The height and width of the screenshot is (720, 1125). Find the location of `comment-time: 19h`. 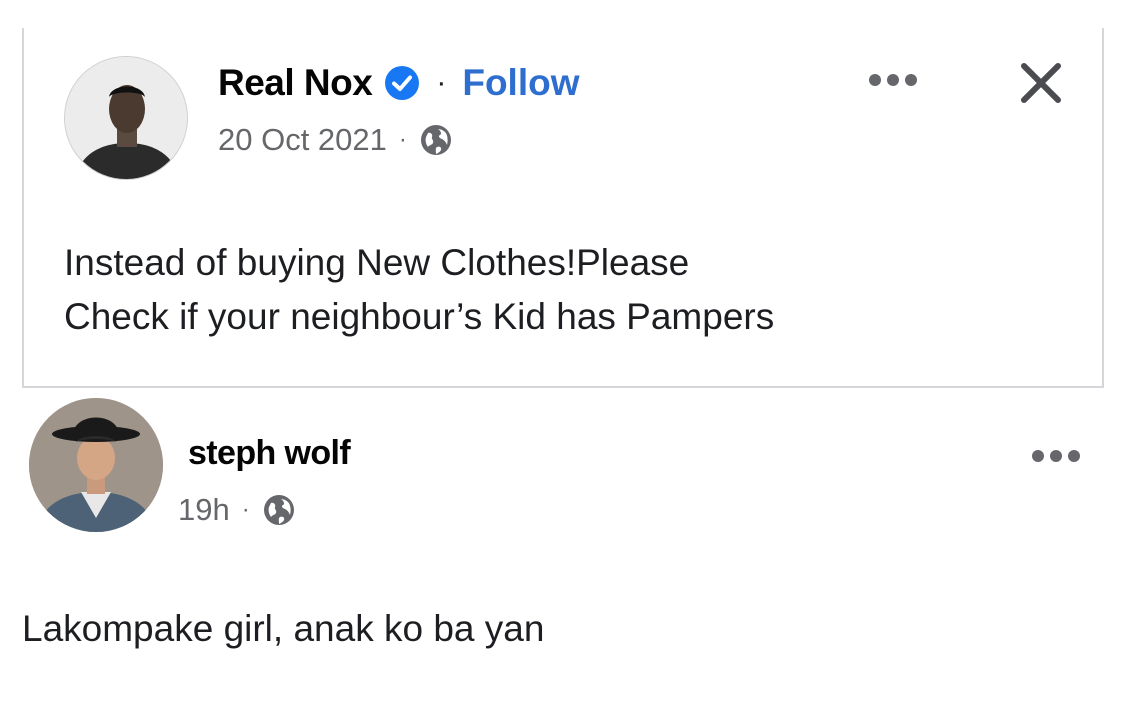

comment-time: 19h is located at coordinates (204, 510).